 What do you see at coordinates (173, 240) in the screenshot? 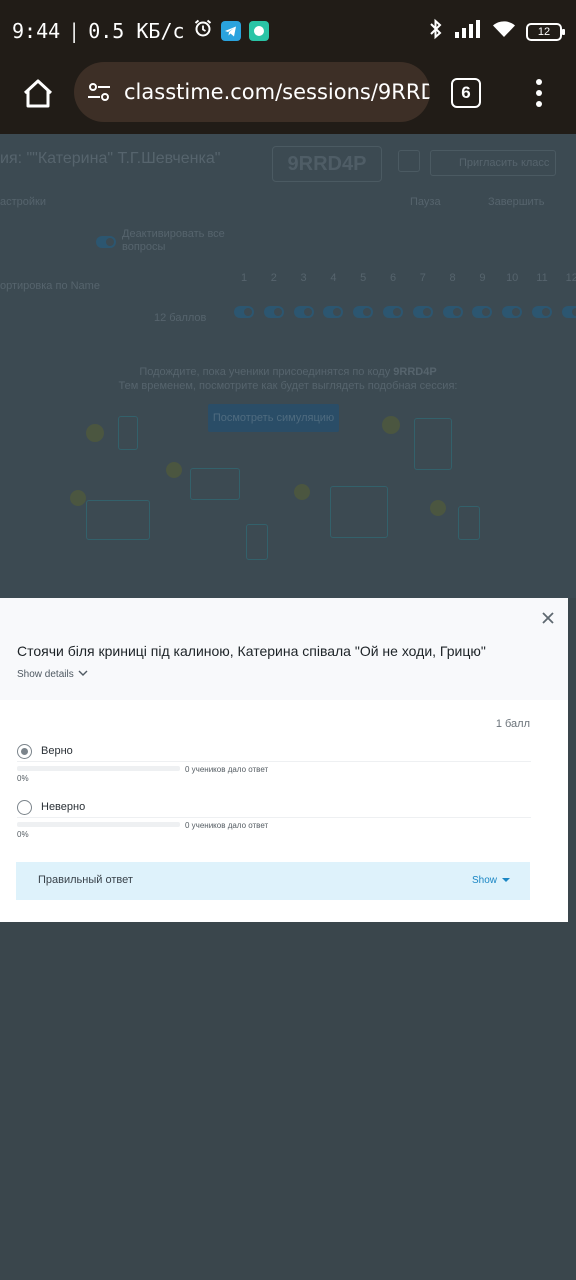
I see `deactivate-label: Деактивировать все вопросы` at bounding box center [173, 240].